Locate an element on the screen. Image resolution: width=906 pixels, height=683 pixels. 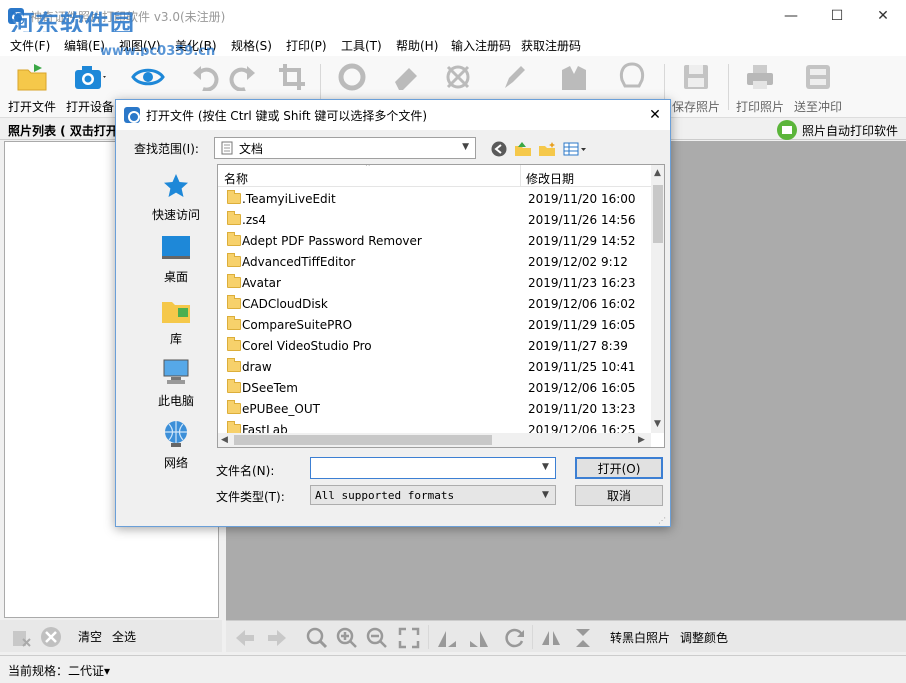
auto-print-link: 照片自动打印软件 is located at coordinates (837, 130).